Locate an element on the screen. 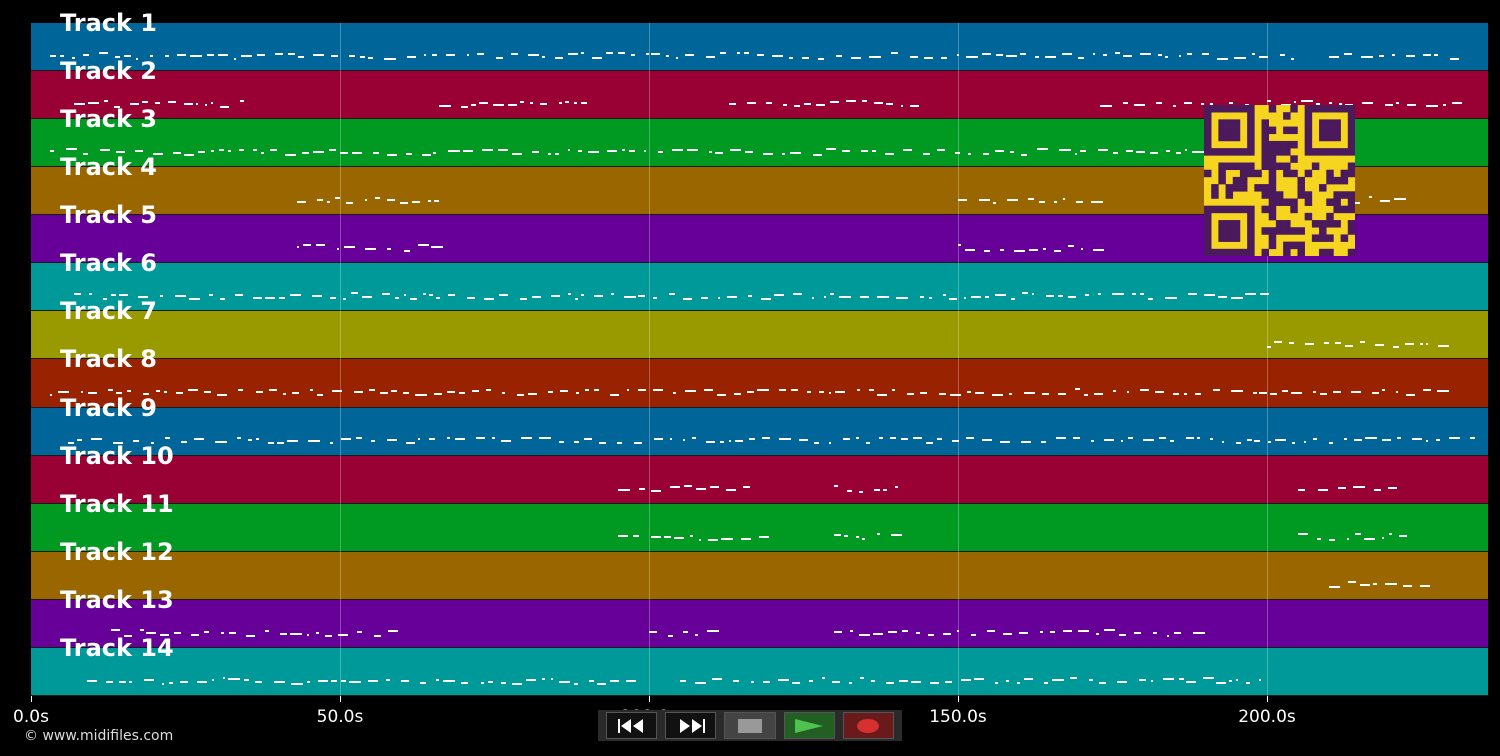  stop-button is located at coordinates (750, 725).